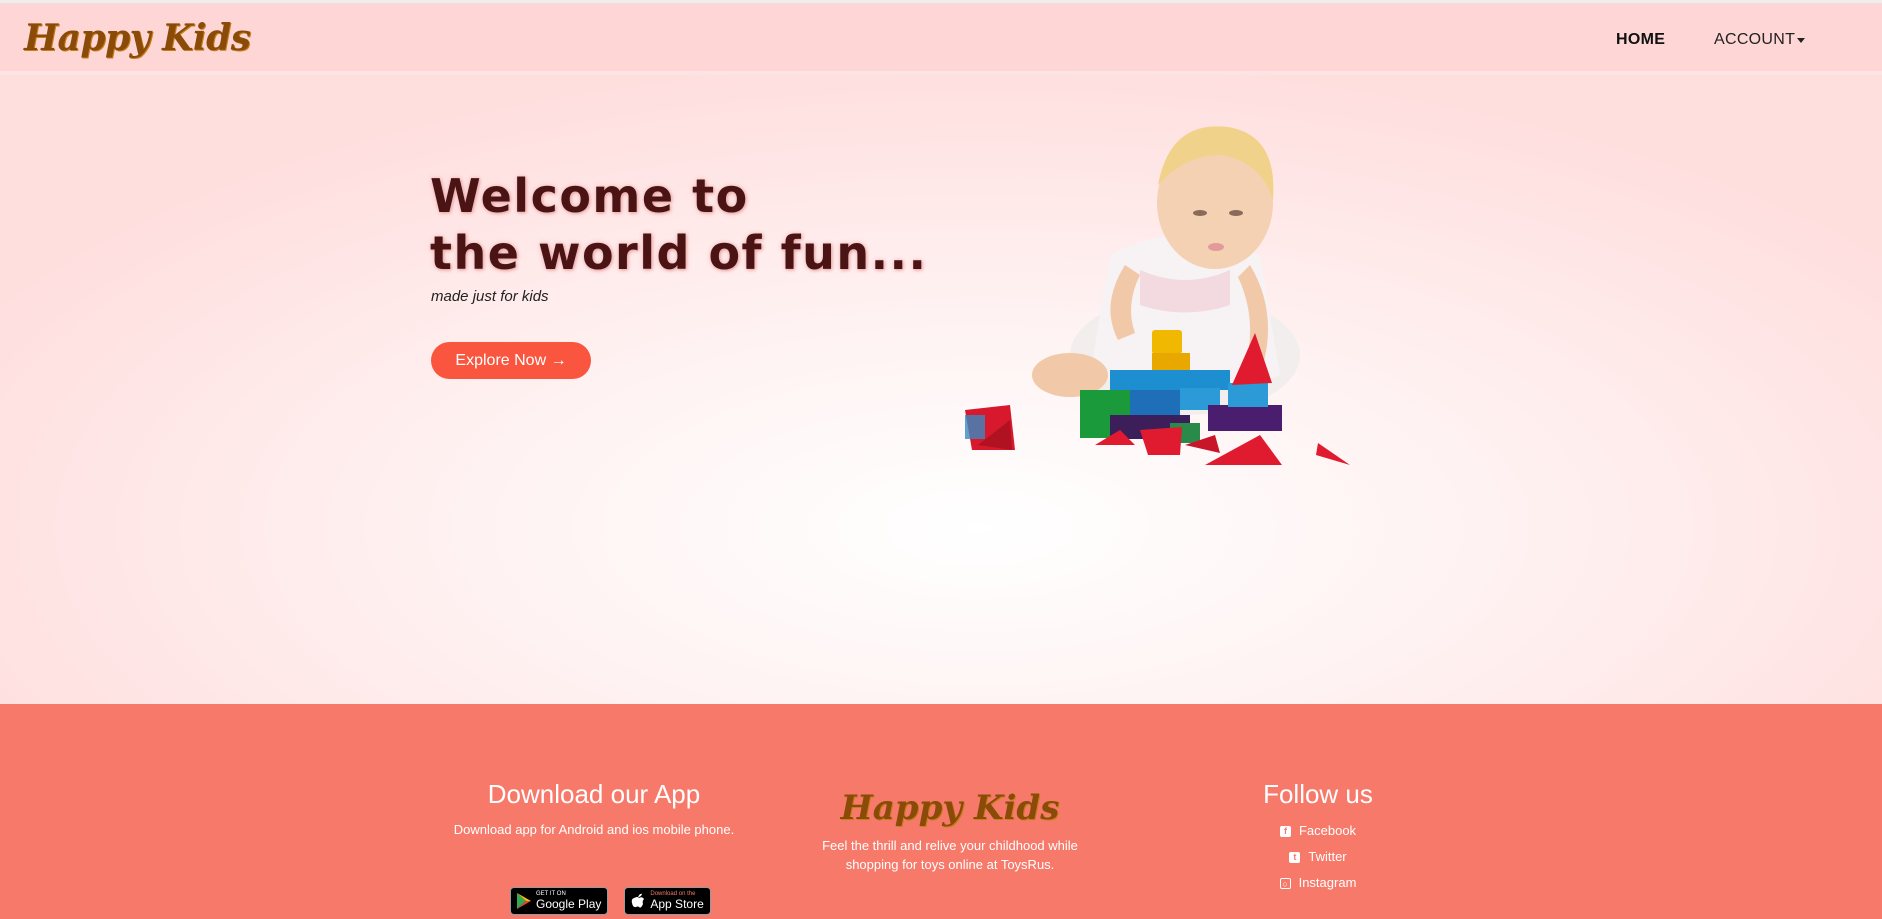  I want to click on navbar: Happy Kids HOME ACCOUNT, so click(941, 37).